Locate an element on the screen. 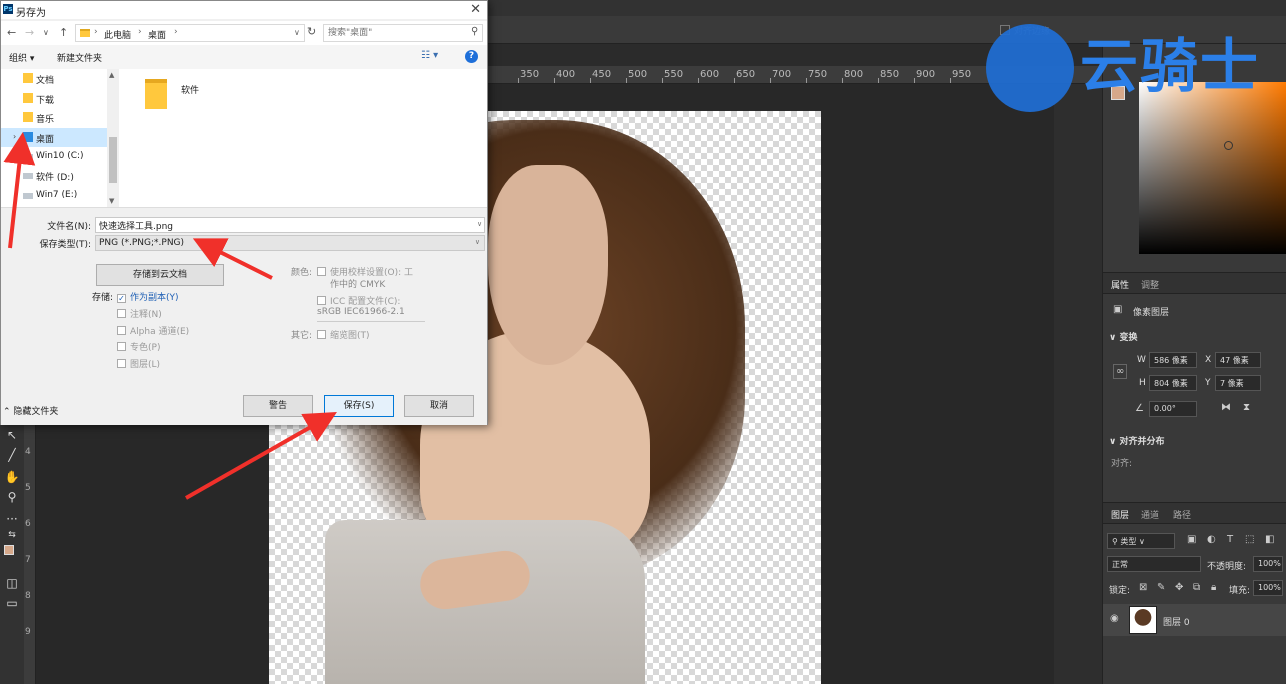 This screenshot has width=1286, height=684. tab-properties: 属性 is located at coordinates (1120, 284).